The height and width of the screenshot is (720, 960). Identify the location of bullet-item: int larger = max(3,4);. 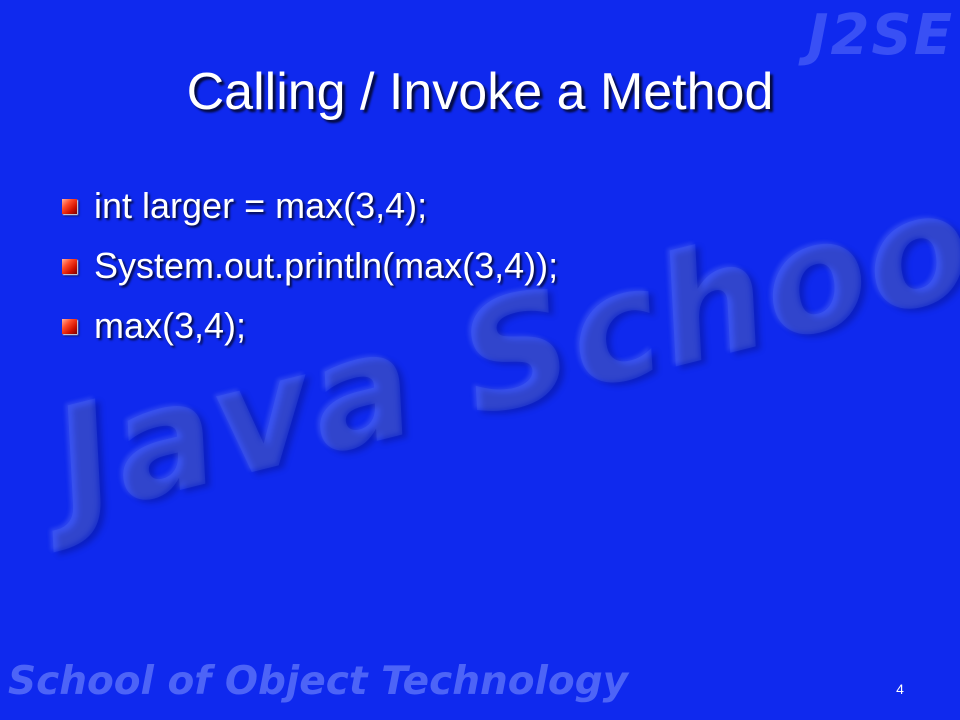
(309, 206).